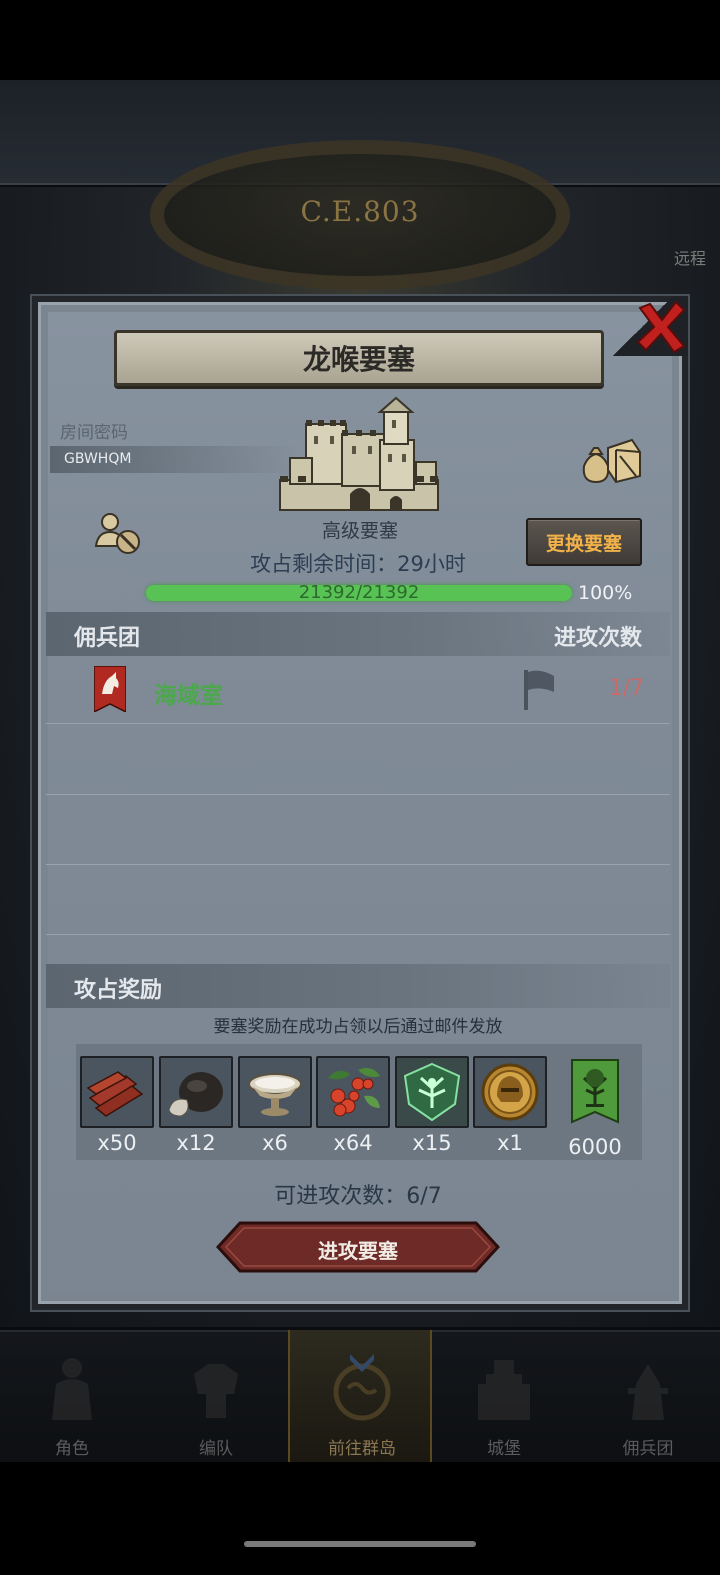 This screenshot has width=720, height=1575. Describe the element at coordinates (597, 638) in the screenshot. I see `attack-count-header: 进攻次数` at that location.